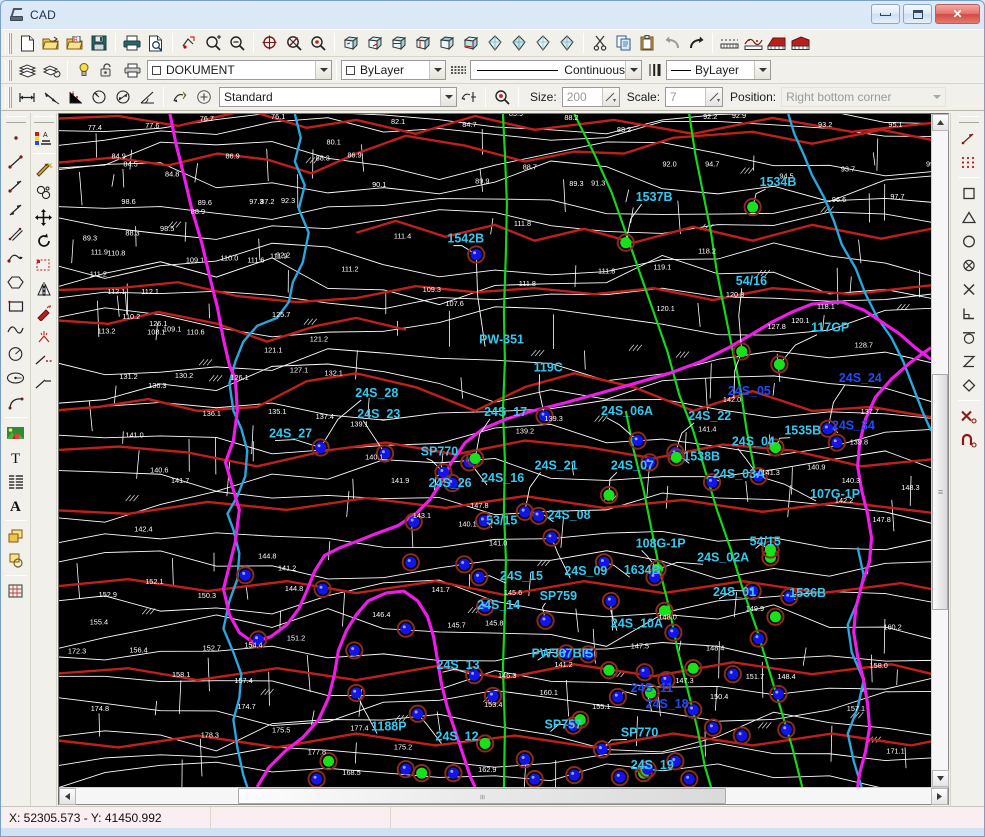 This screenshot has width=985, height=837. I want to click on redo-icon, so click(696, 43).